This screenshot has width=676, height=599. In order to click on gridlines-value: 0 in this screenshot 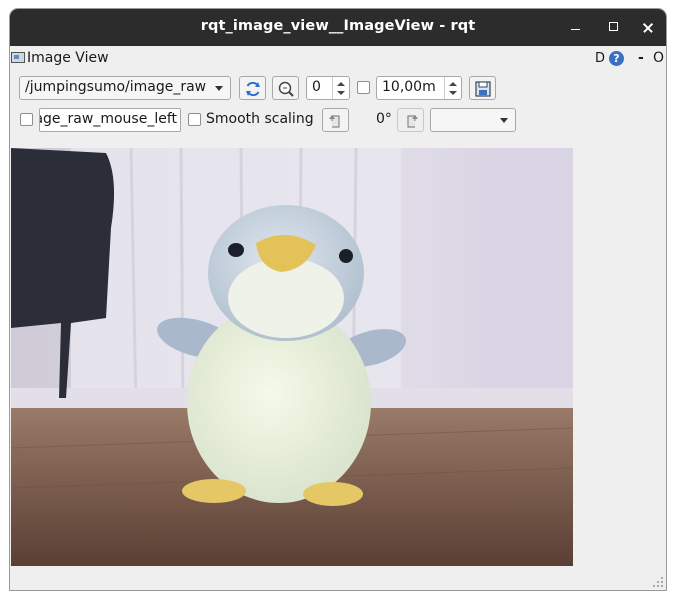, I will do `click(316, 87)`.